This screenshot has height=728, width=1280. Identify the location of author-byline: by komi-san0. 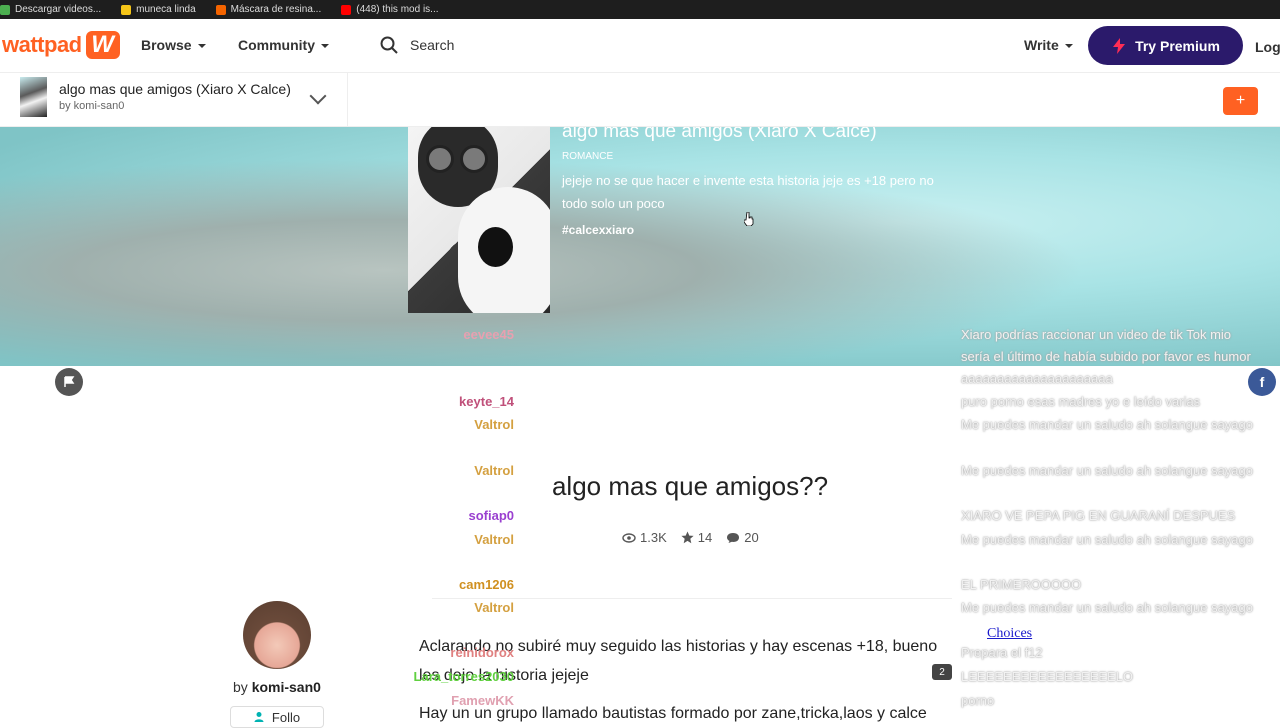
(277, 687).